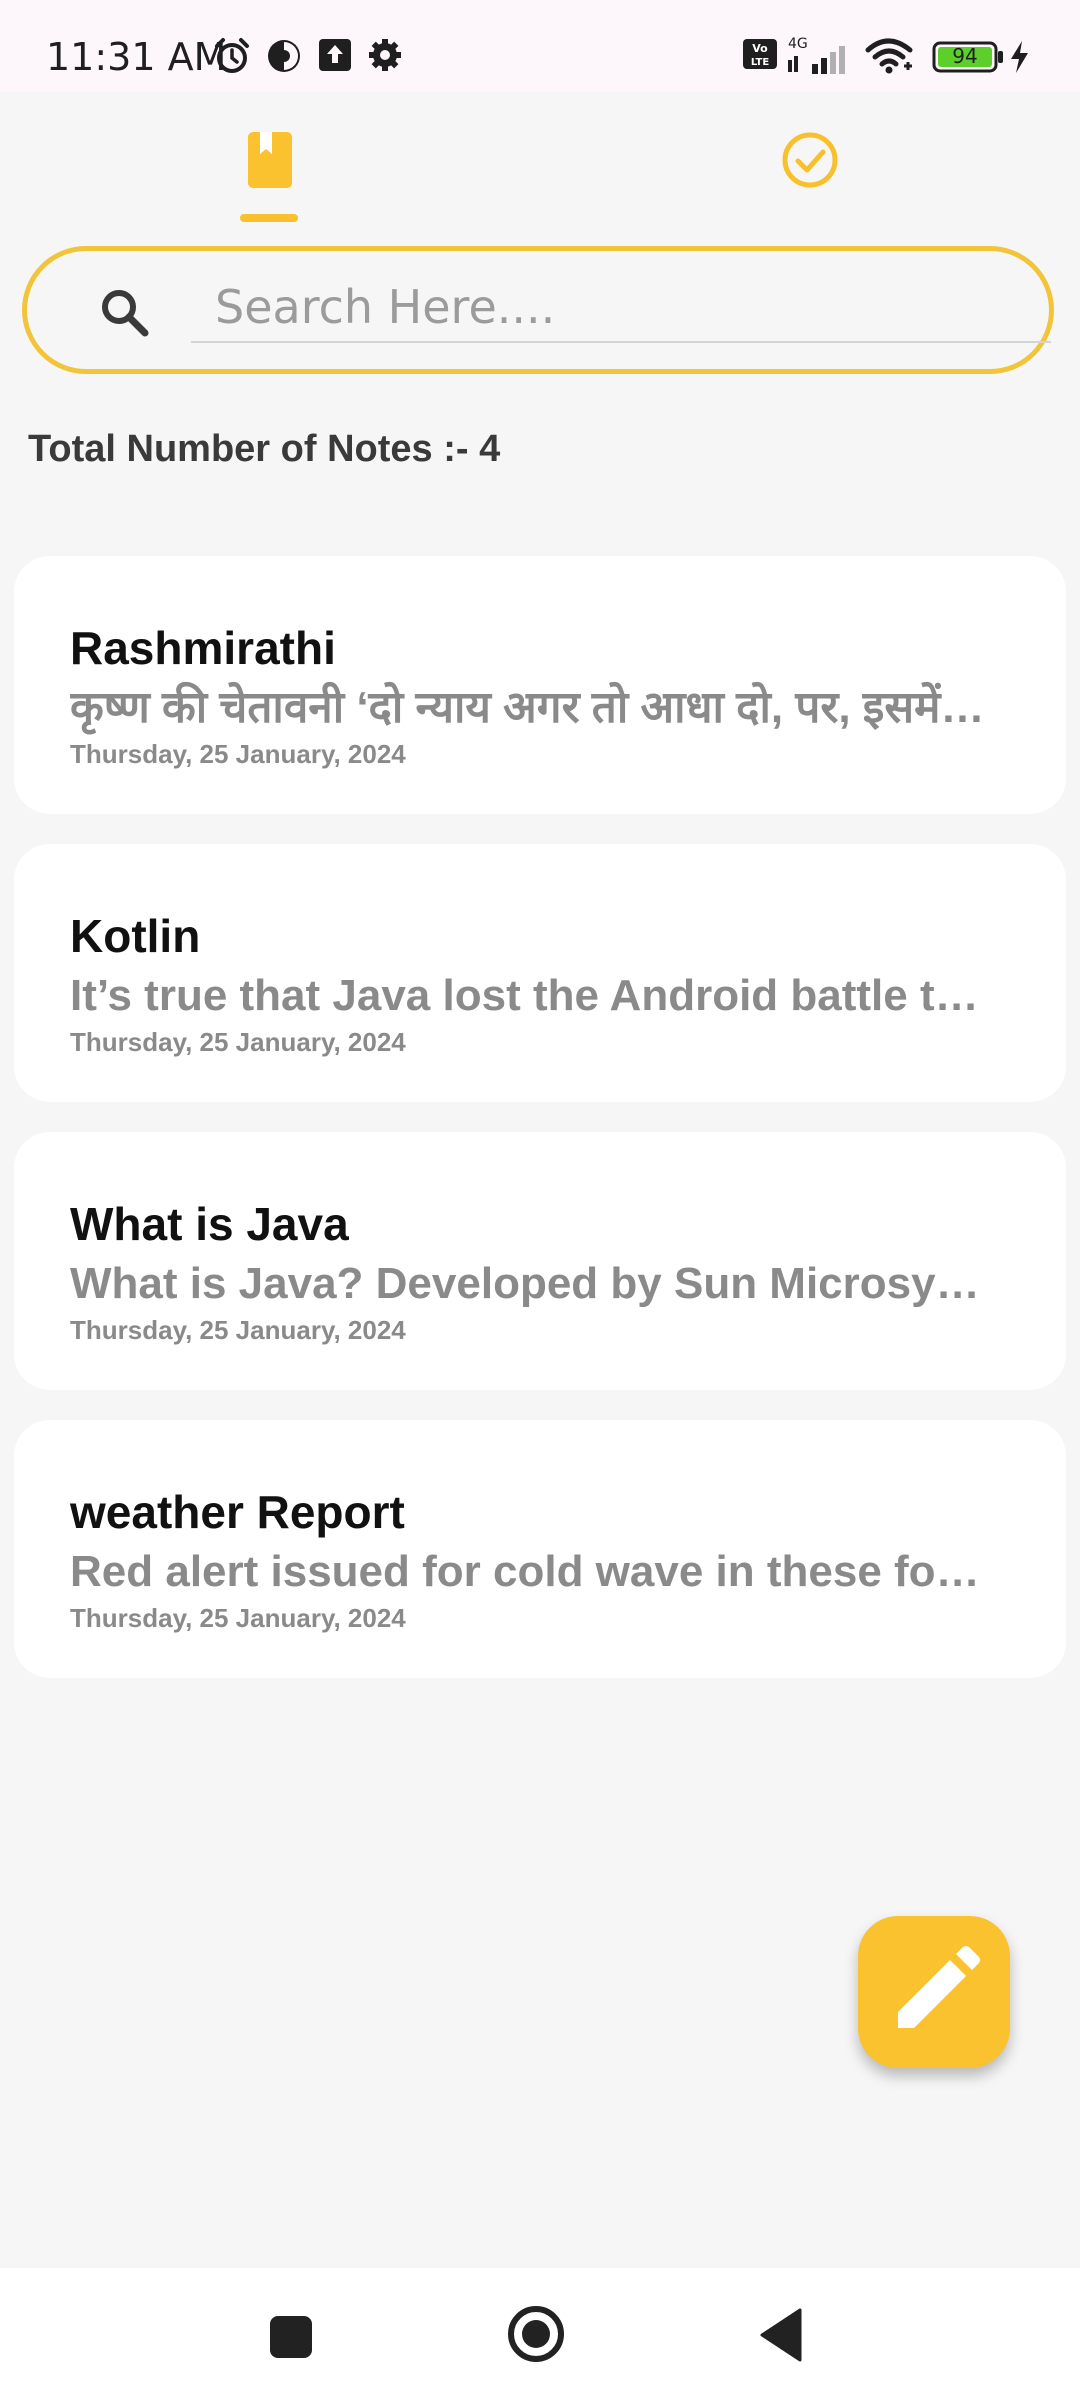 This screenshot has width=1080, height=2400. Describe the element at coordinates (125, 315) in the screenshot. I see `search-icon` at that location.